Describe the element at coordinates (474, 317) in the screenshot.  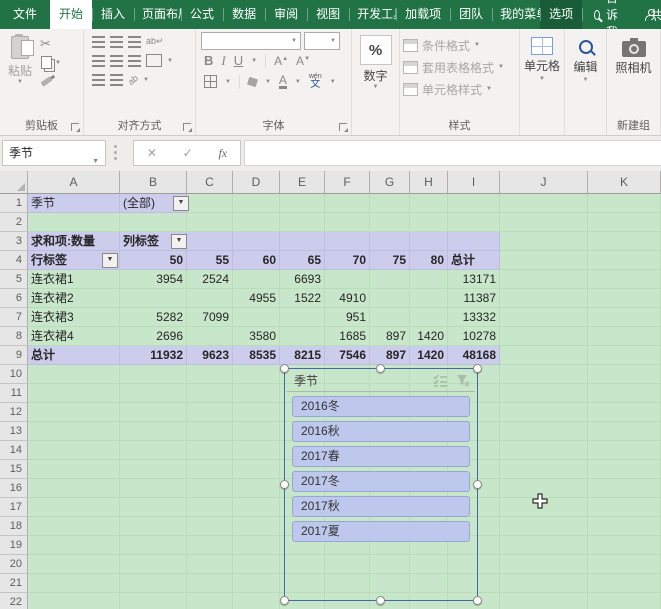
I see `cell-I7: 13332` at that location.